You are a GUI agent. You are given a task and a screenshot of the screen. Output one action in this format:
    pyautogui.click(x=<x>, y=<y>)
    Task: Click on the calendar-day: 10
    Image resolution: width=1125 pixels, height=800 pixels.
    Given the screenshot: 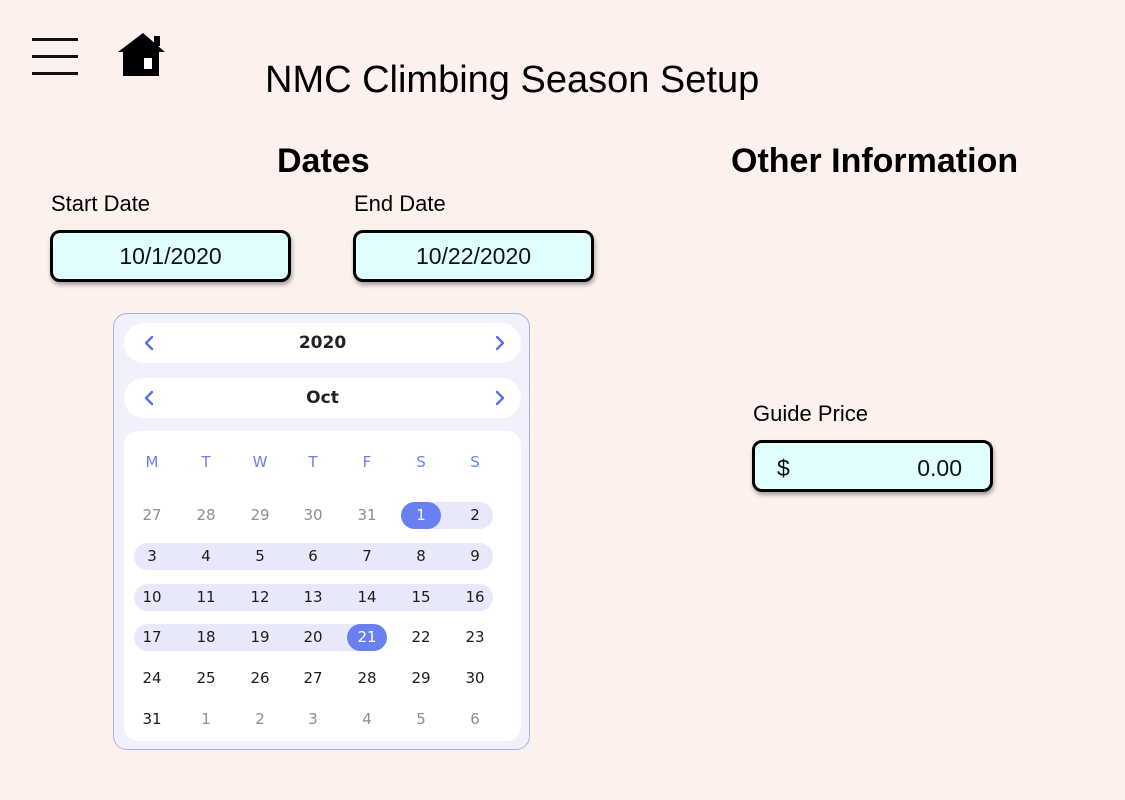 What is the action you would take?
    pyautogui.click(x=152, y=597)
    